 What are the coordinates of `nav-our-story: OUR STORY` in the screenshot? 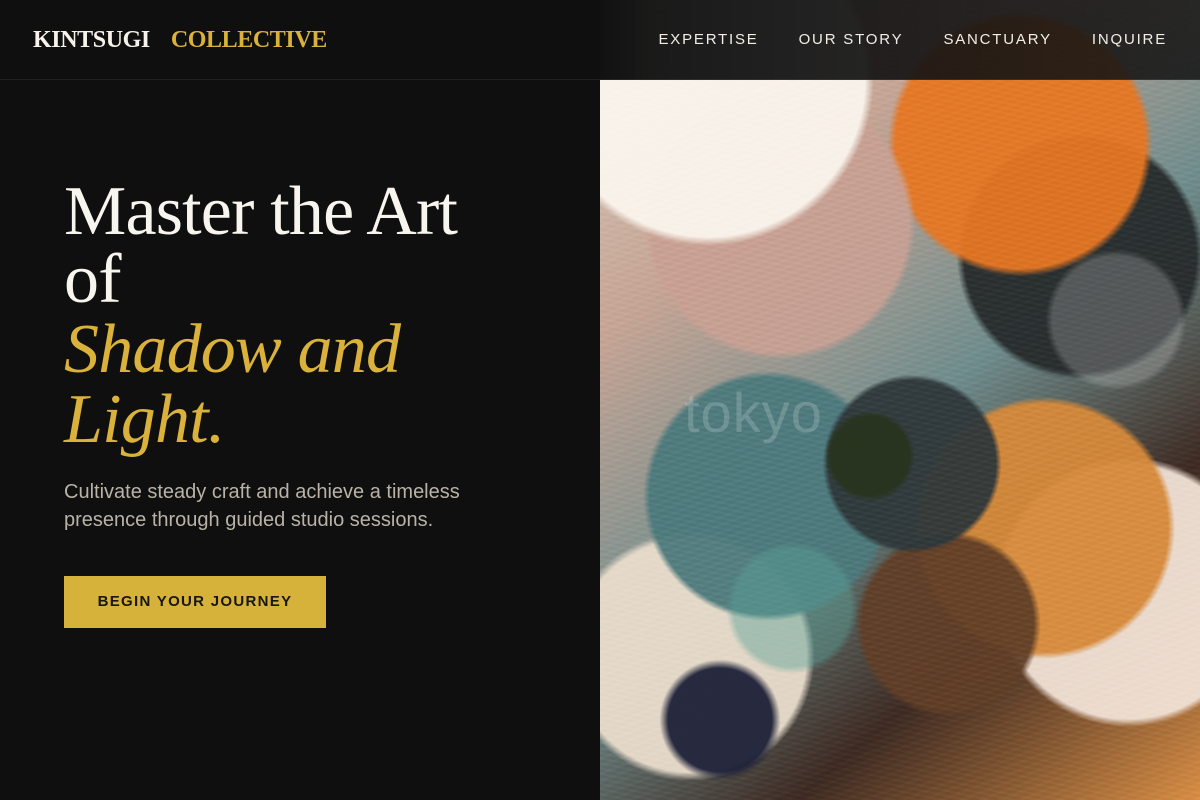 It's located at (851, 39).